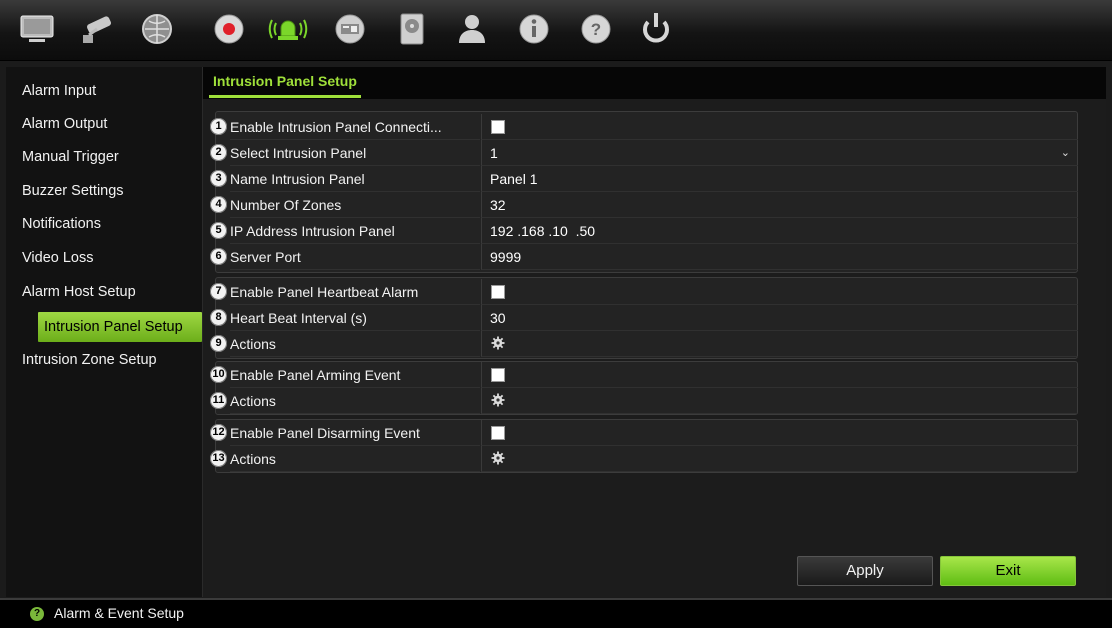  What do you see at coordinates (779, 231) in the screenshot?
I see `ip-address-field: 192 .168 .10 .50` at bounding box center [779, 231].